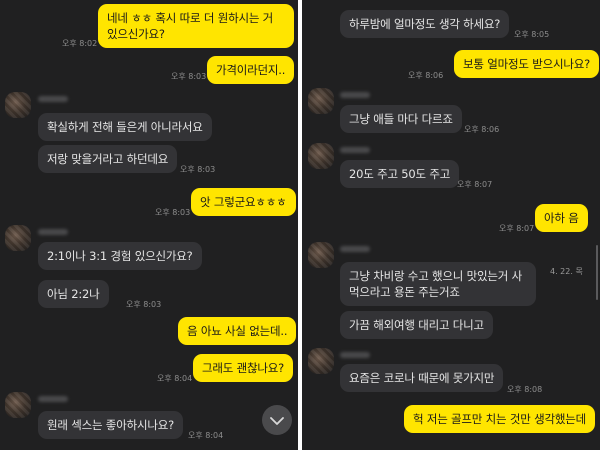 Image resolution: width=600 pixels, height=450 pixels. I want to click on message-bubble-received: 원래 섹스는 좋아하시나요?, so click(110, 425).